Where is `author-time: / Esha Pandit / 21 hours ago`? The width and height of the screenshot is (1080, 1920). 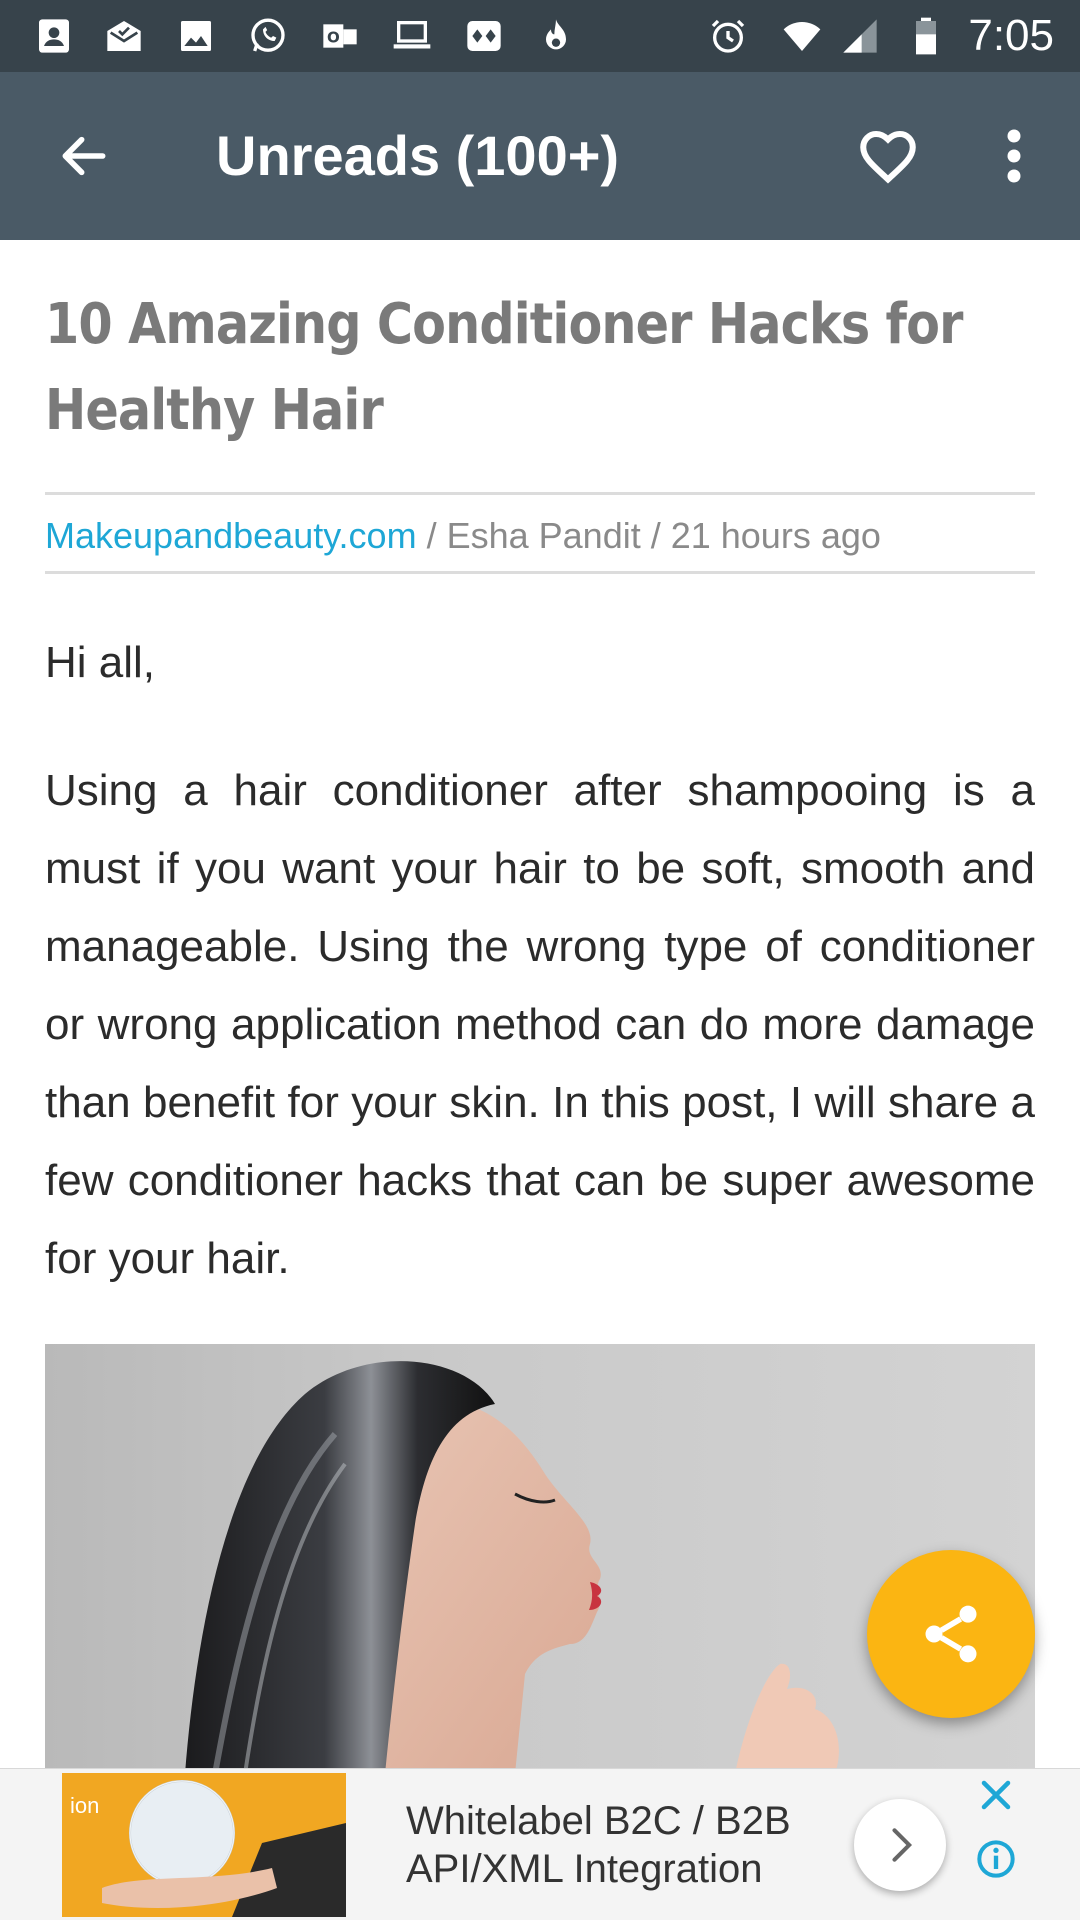 author-time: / Esha Pandit / 21 hours ago is located at coordinates (648, 535).